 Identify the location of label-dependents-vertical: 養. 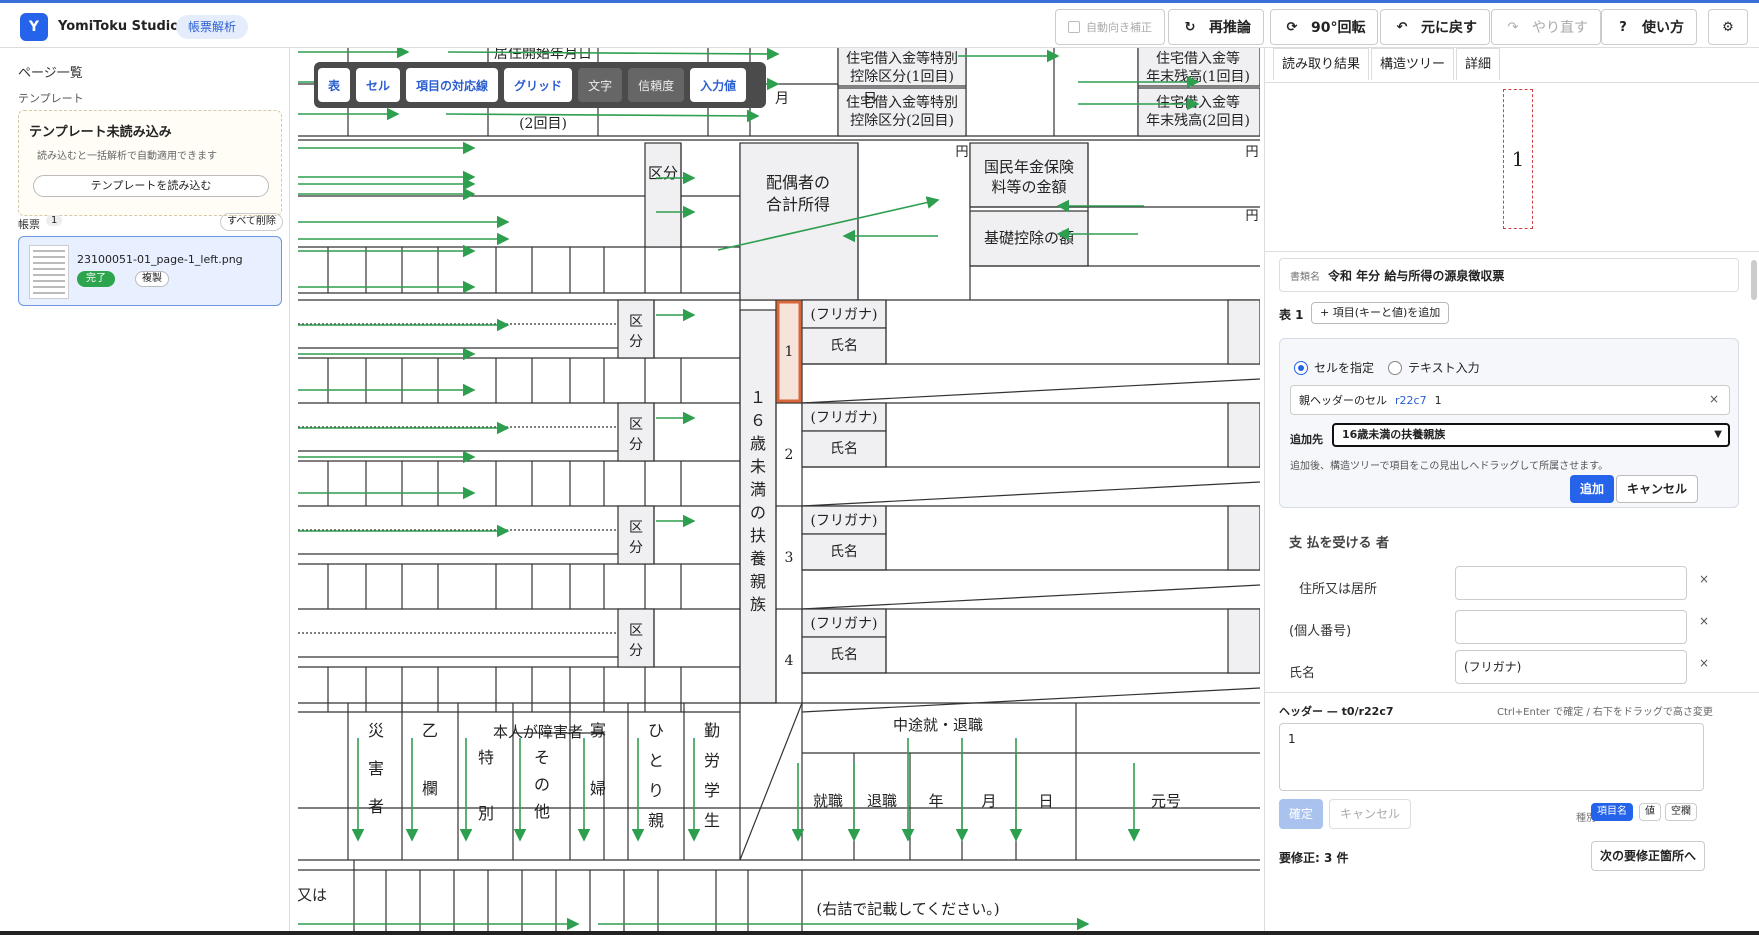
(758, 558).